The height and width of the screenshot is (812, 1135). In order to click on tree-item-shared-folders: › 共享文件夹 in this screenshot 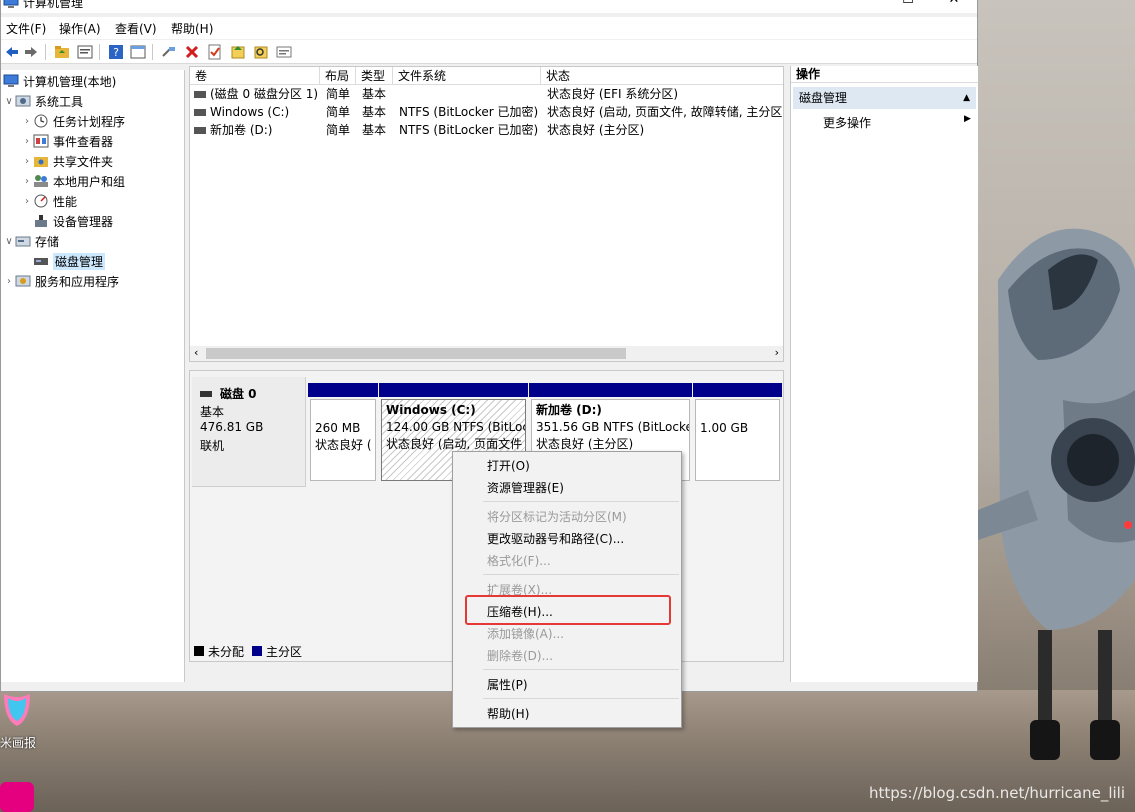, I will do `click(67, 161)`.